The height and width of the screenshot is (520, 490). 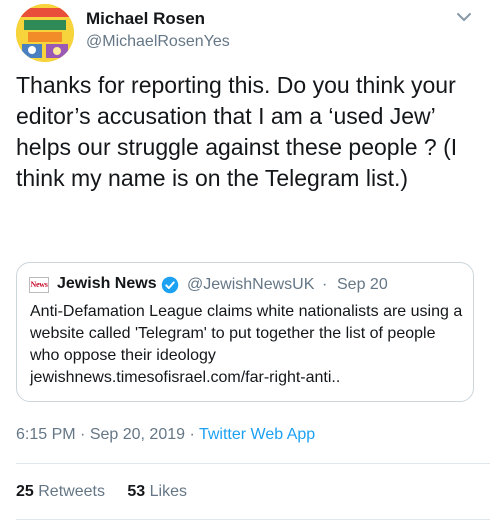 I want to click on likes-stat: 53 Likes, so click(x=157, y=491).